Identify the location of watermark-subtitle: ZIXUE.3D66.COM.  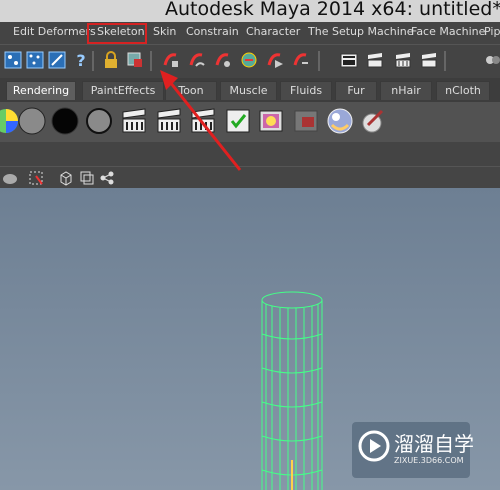
(429, 460).